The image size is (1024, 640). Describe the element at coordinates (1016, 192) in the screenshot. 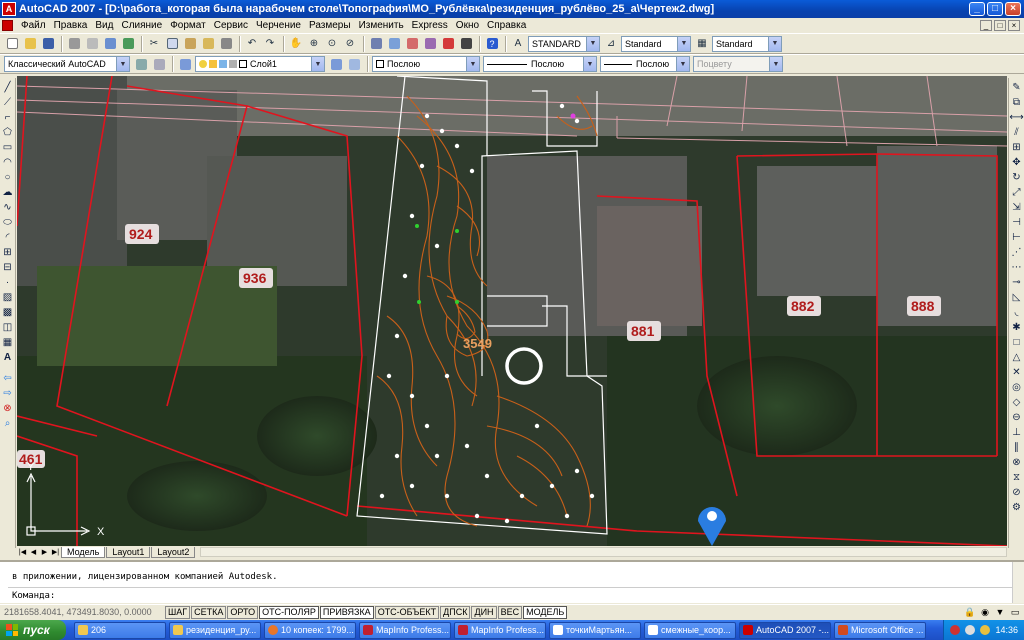

I see `scale-icon: ⤢` at that location.